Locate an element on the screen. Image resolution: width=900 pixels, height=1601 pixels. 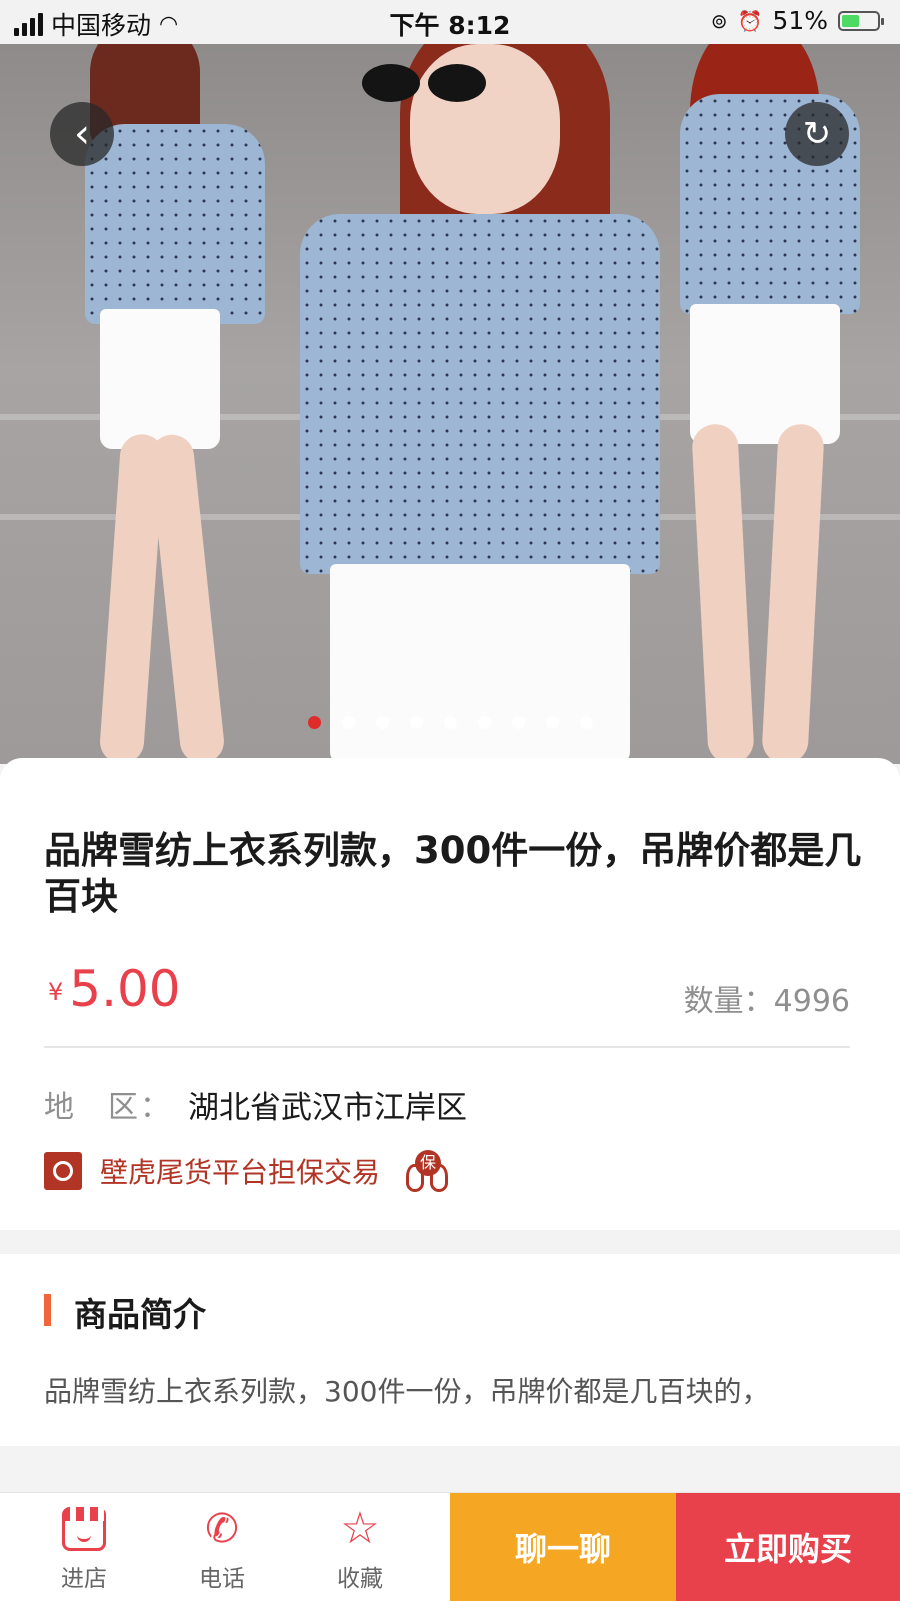
shop-label: 进店 is located at coordinates (84, 1579).